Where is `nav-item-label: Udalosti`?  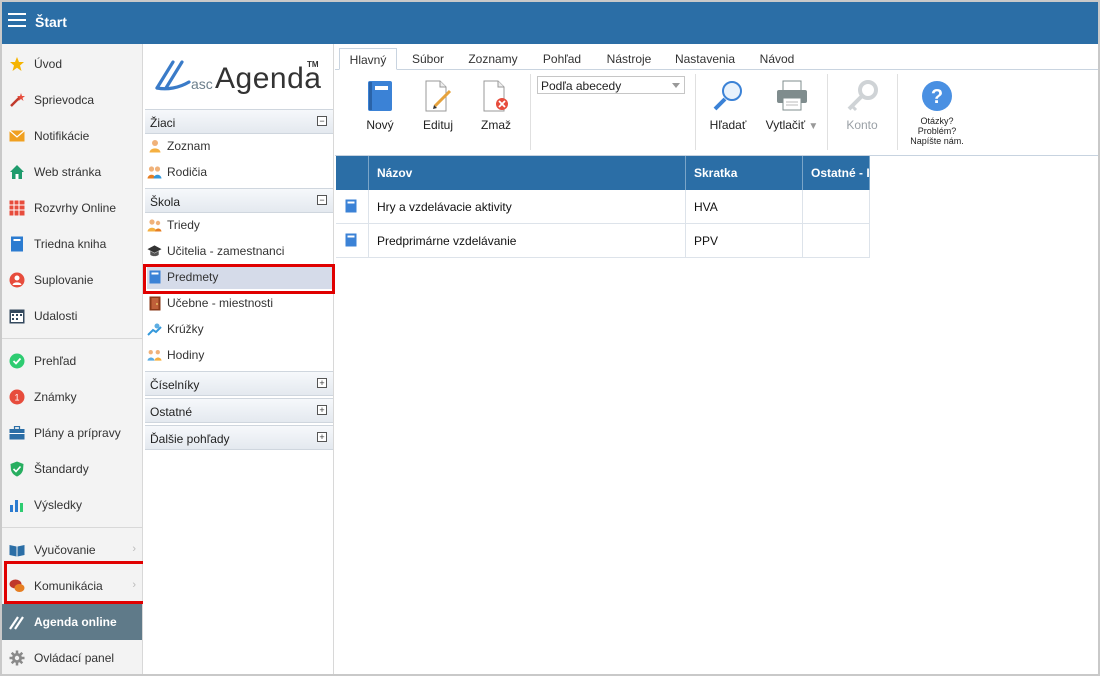 nav-item-label: Udalosti is located at coordinates (56, 316).